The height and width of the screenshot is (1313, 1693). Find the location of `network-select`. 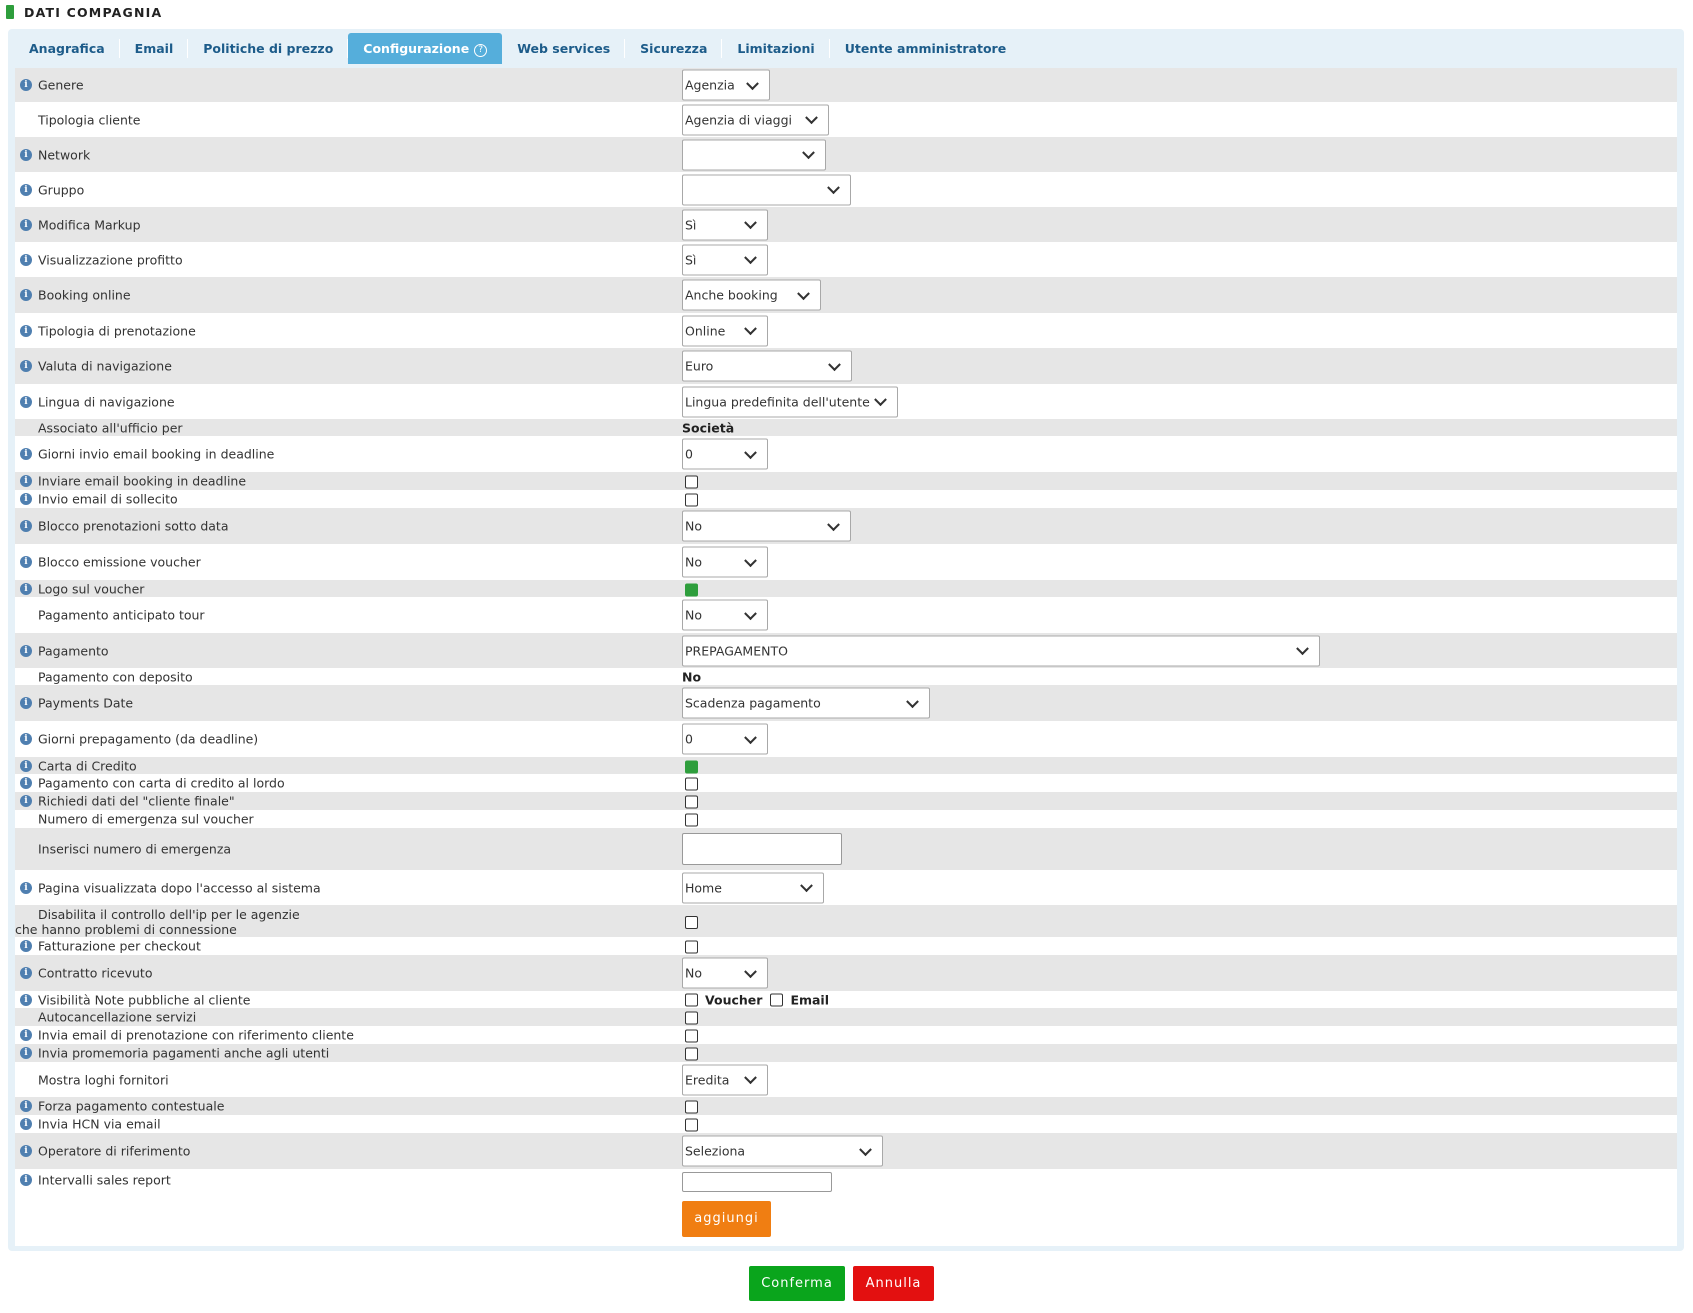

network-select is located at coordinates (754, 154).